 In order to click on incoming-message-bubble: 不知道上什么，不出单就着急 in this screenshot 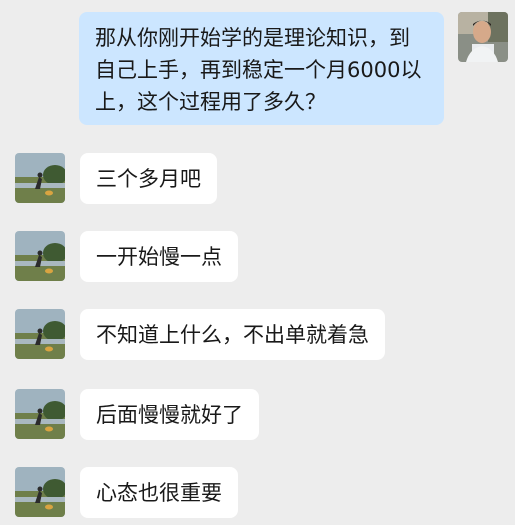, I will do `click(232, 334)`.